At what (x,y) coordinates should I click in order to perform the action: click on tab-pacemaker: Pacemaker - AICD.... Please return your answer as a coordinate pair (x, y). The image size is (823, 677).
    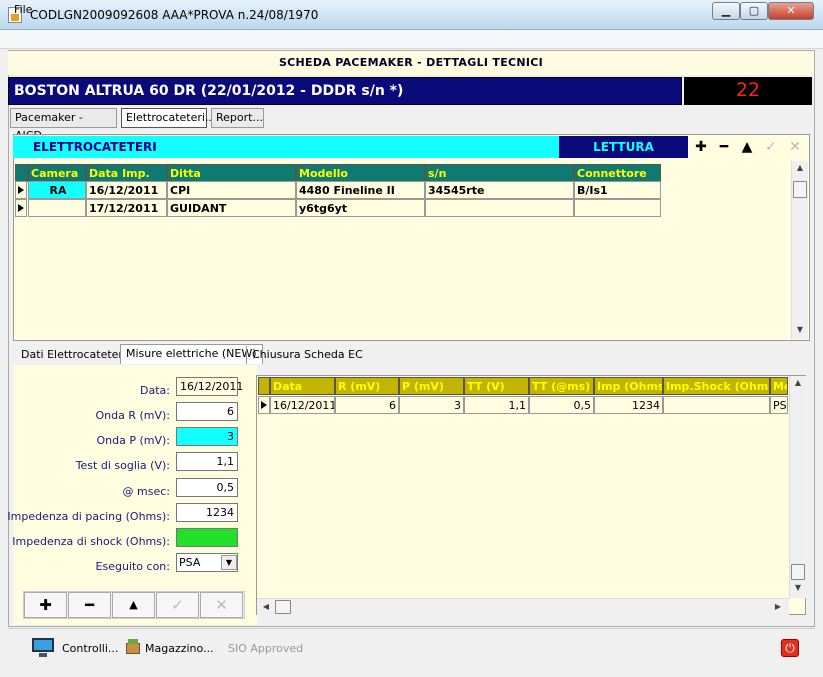
    Looking at the image, I should click on (63, 125).